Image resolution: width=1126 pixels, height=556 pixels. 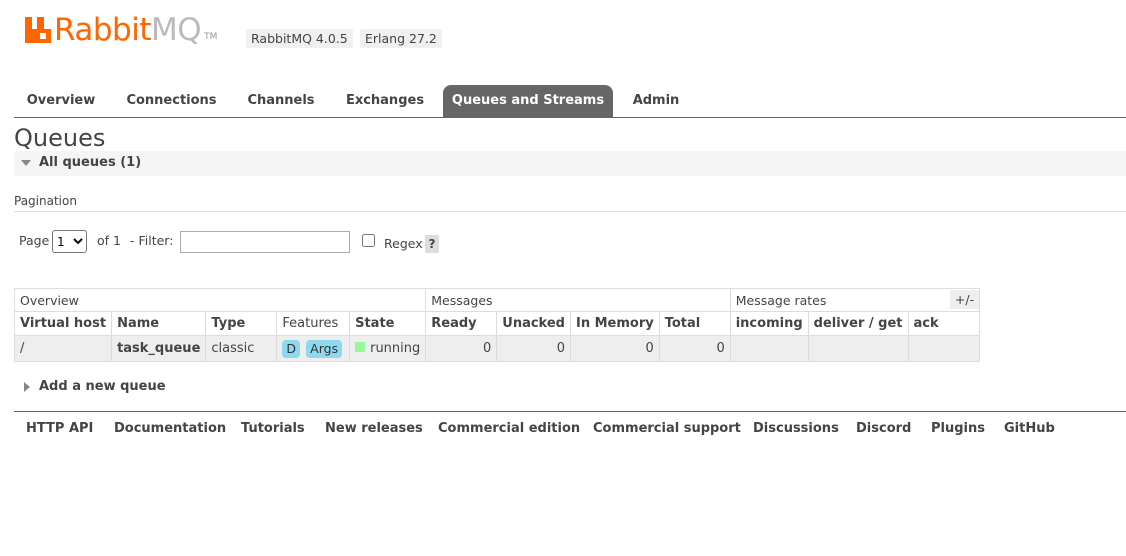 I want to click on cell-in-memory: 0, so click(x=614, y=348).